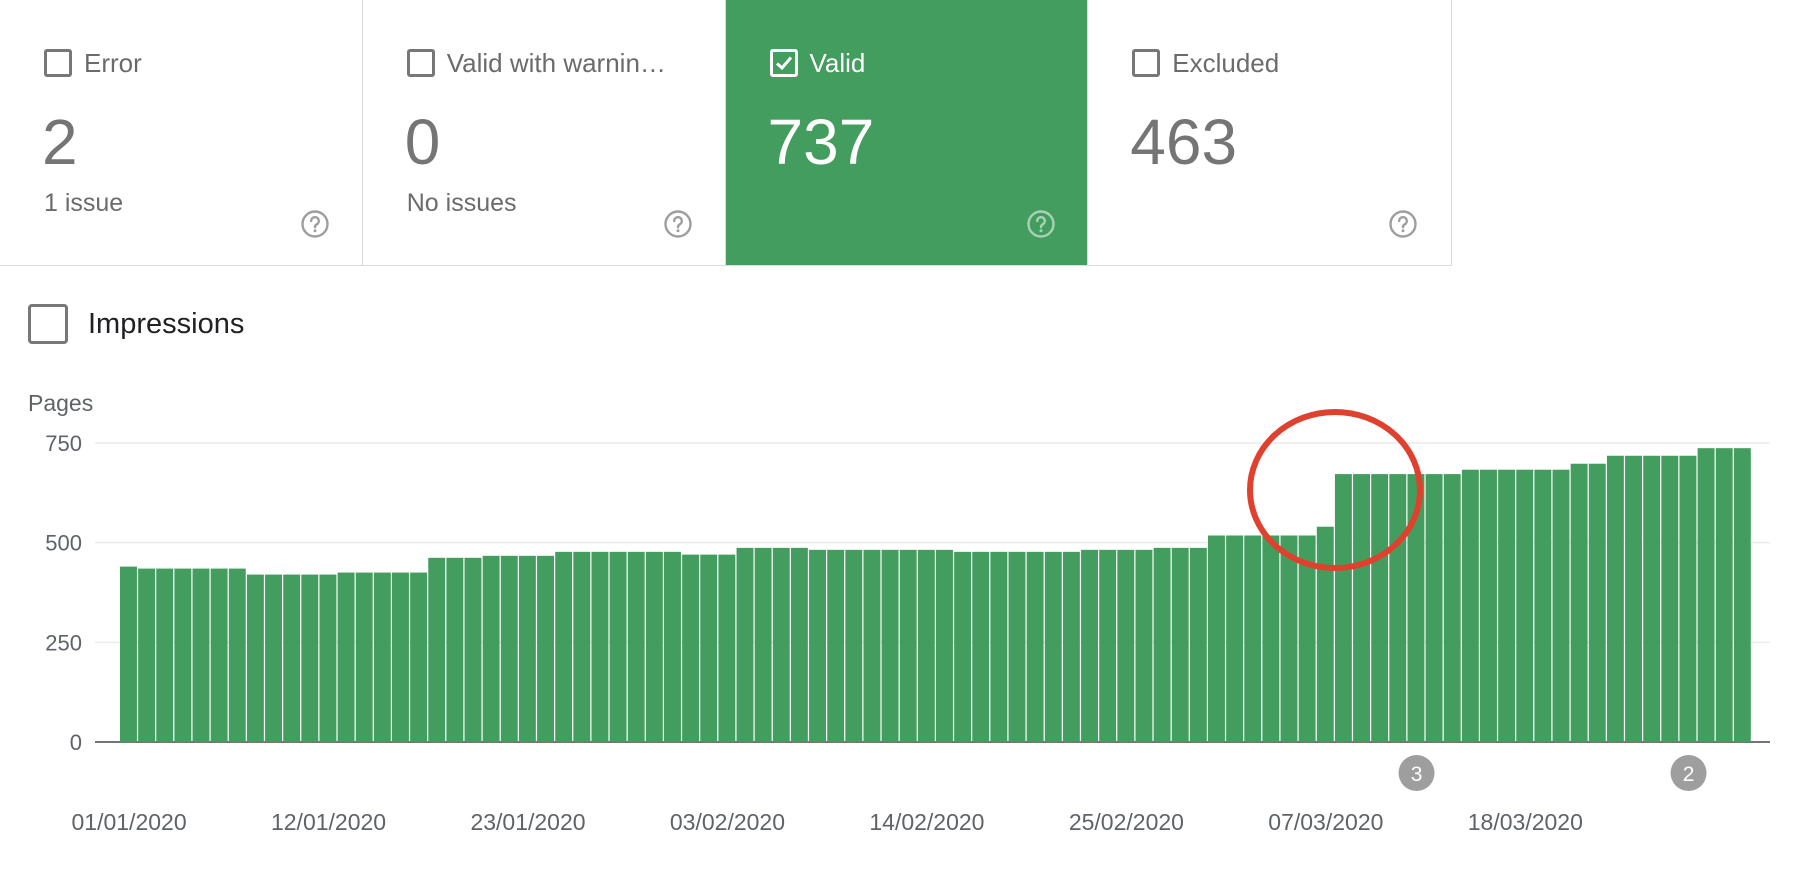 Image resolution: width=1817 pixels, height=874 pixels. Describe the element at coordinates (129, 822) in the screenshot. I see `x-tick-label: 01/01/2020` at that location.